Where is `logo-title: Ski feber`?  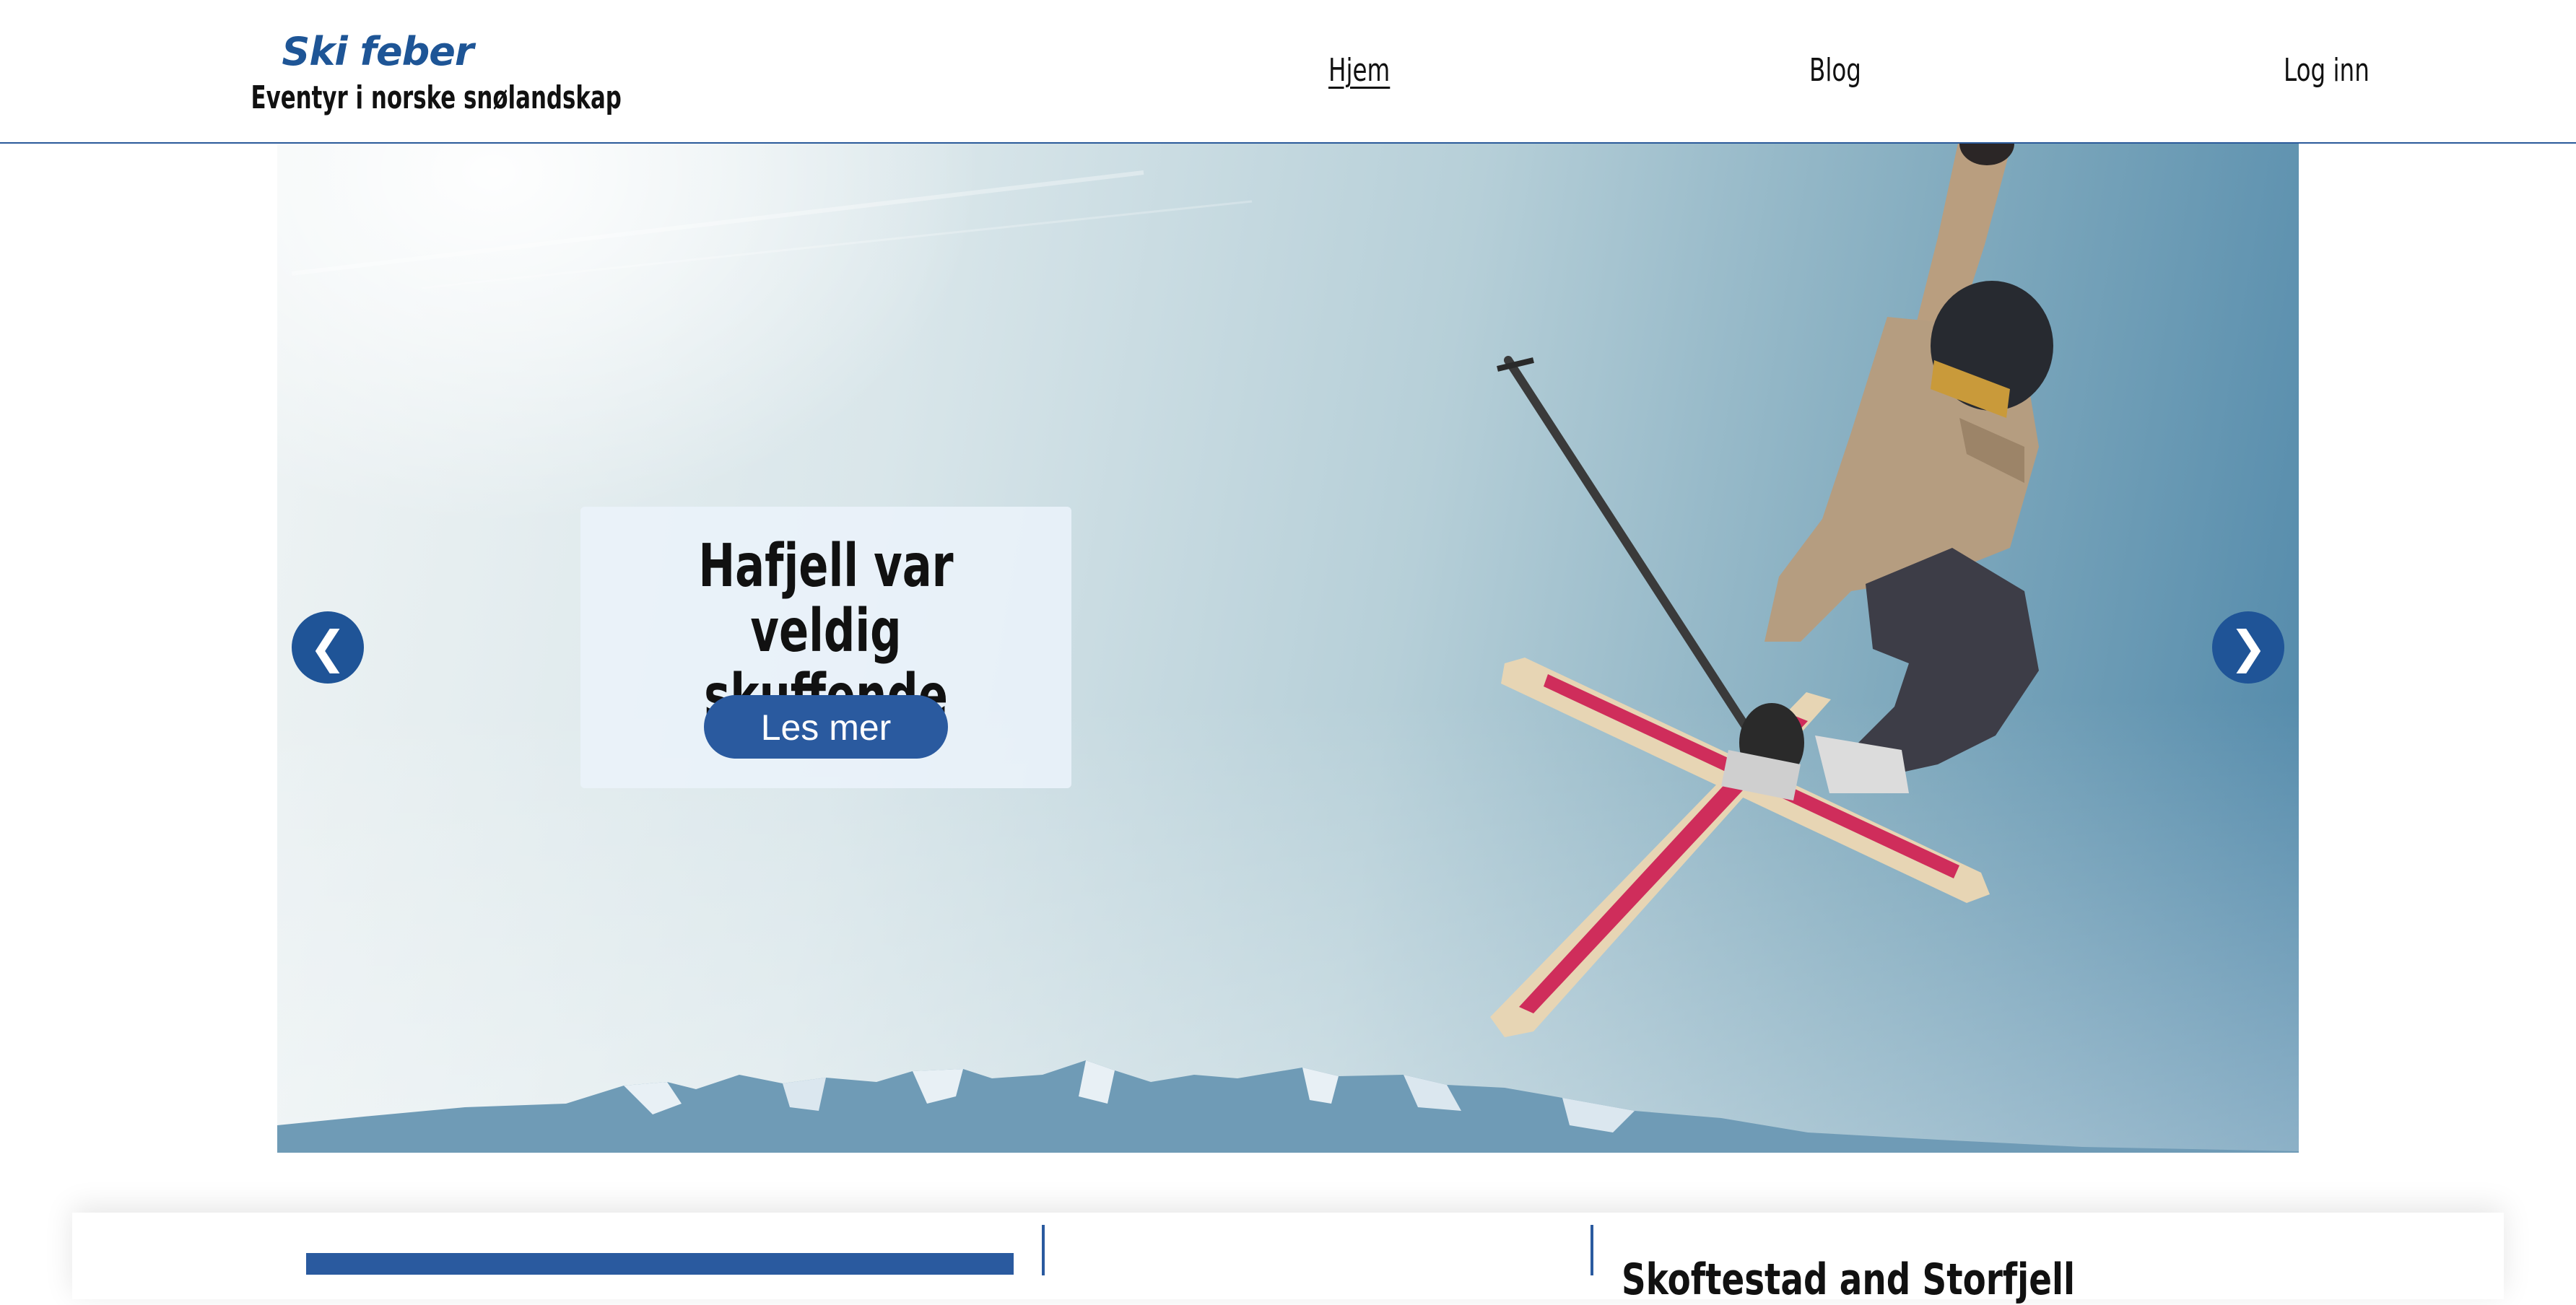
logo-title: Ski feber is located at coordinates (378, 51).